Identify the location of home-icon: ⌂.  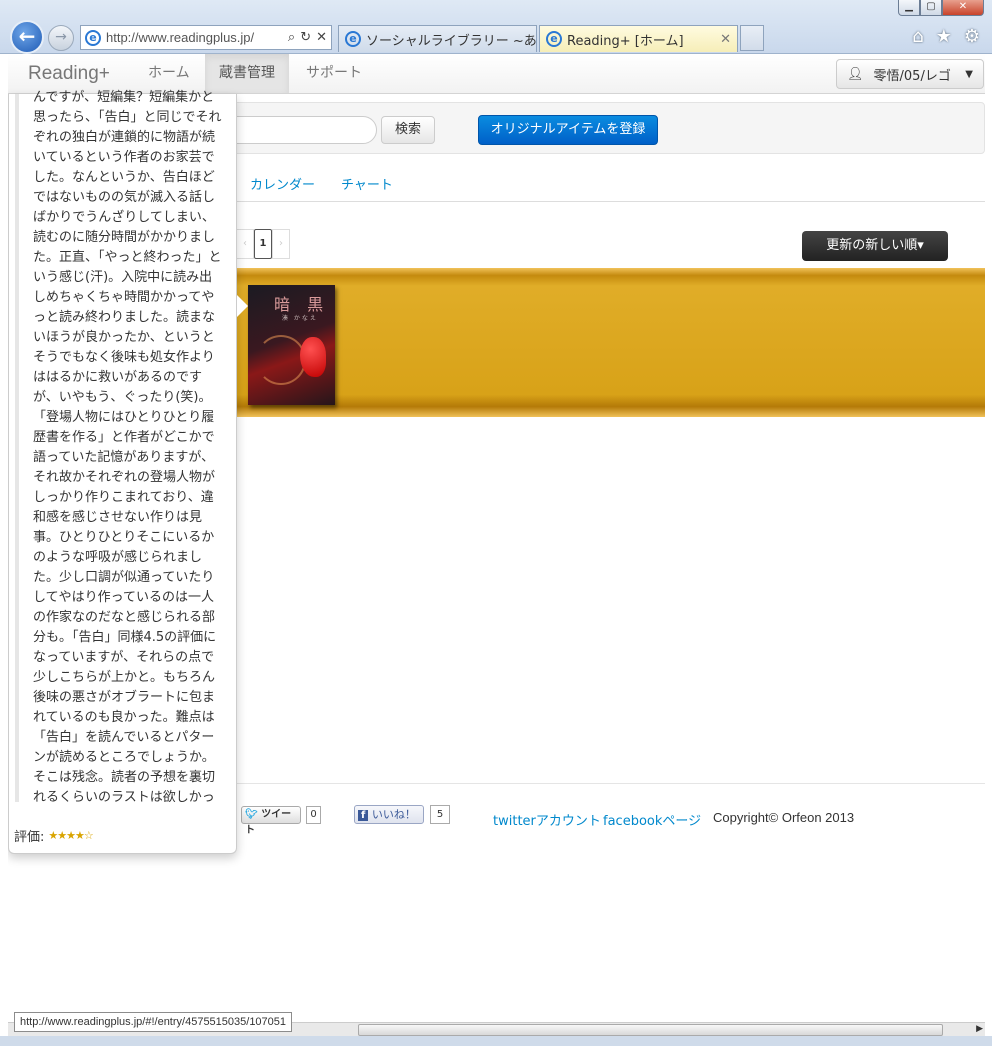
(917, 36).